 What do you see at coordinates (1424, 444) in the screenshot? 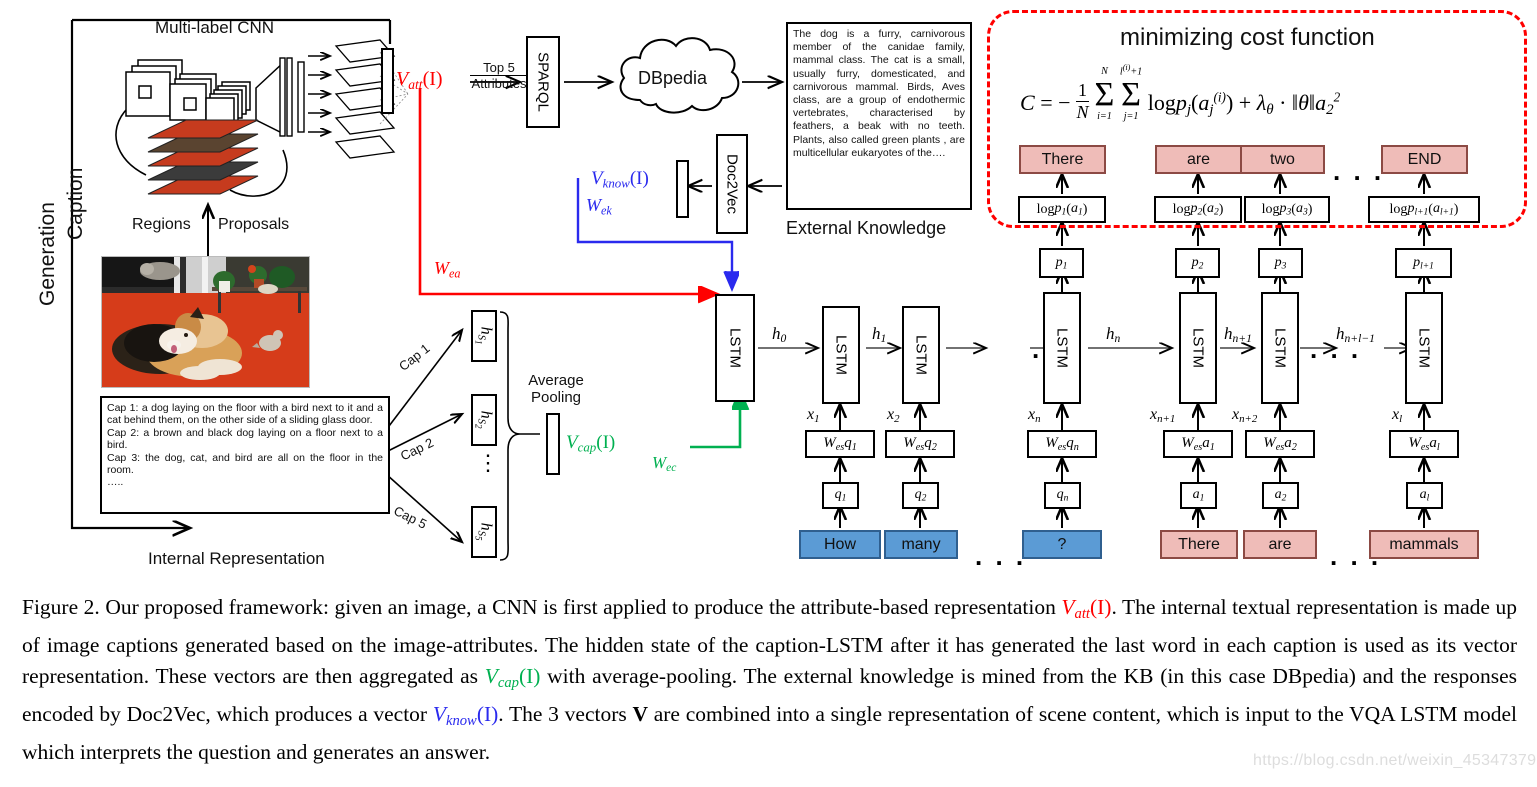
I see `a-embedding-box: Wesal` at bounding box center [1424, 444].